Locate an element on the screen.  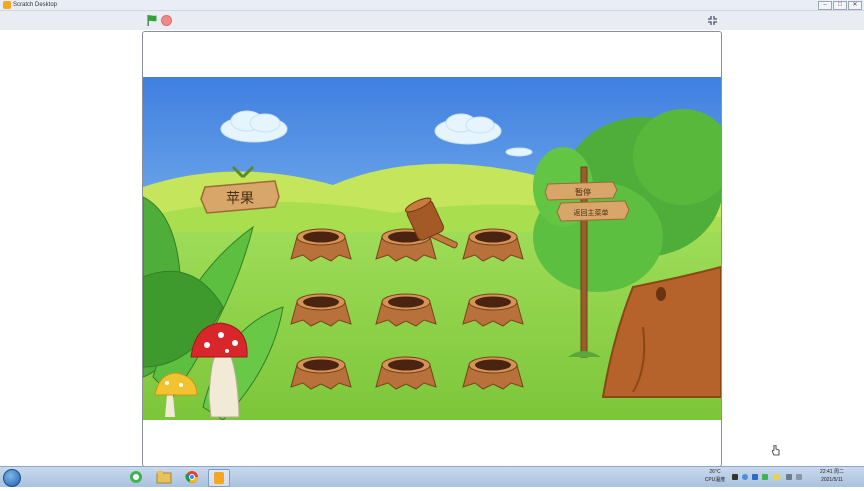
clock-time: 22:41 周二 is located at coordinates (832, 472).